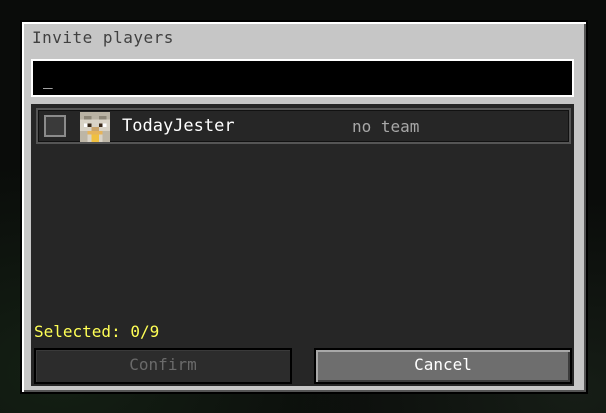  Describe the element at coordinates (443, 366) in the screenshot. I see `cancel-button: Cancel` at that location.